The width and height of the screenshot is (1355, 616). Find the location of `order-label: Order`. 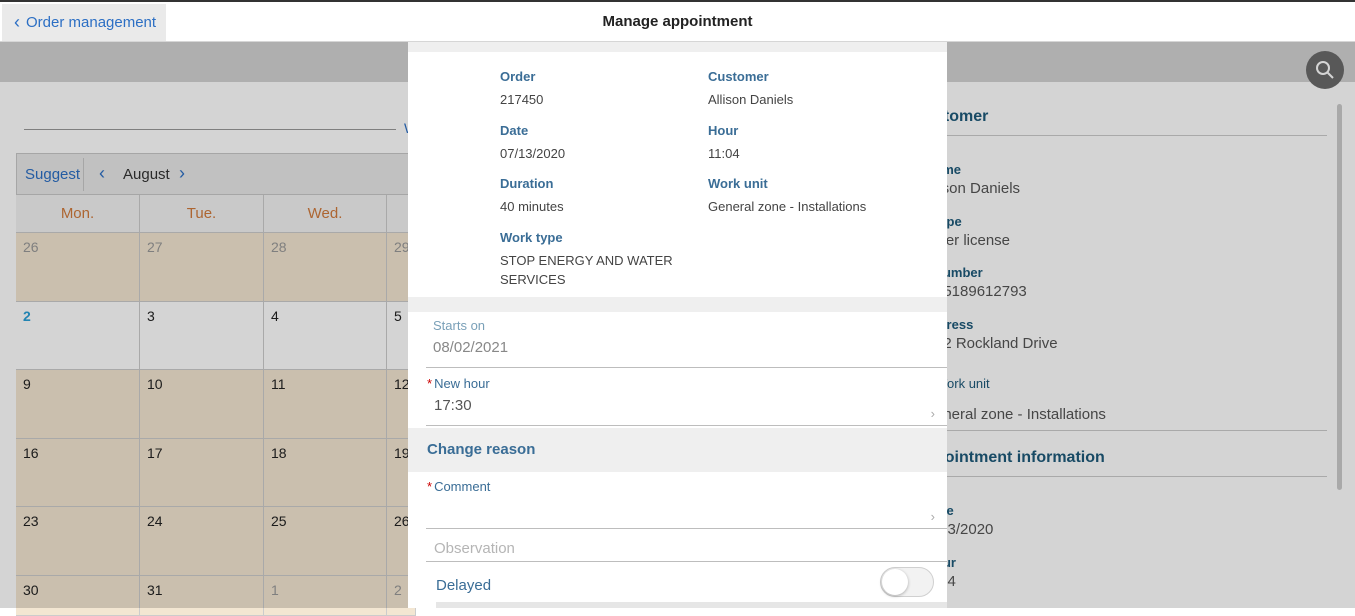

order-label: Order is located at coordinates (518, 76).